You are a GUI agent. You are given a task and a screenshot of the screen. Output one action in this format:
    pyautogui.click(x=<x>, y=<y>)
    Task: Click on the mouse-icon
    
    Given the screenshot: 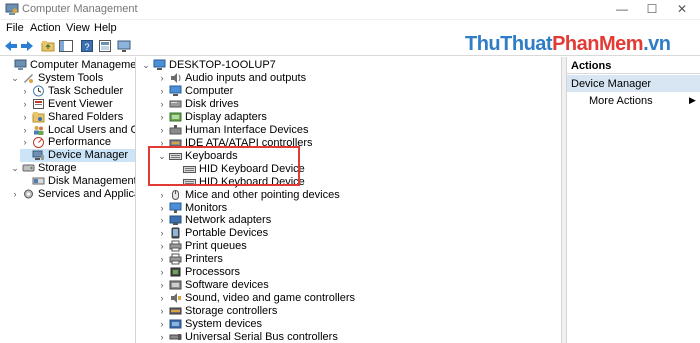 What is the action you would take?
    pyautogui.click(x=175, y=195)
    